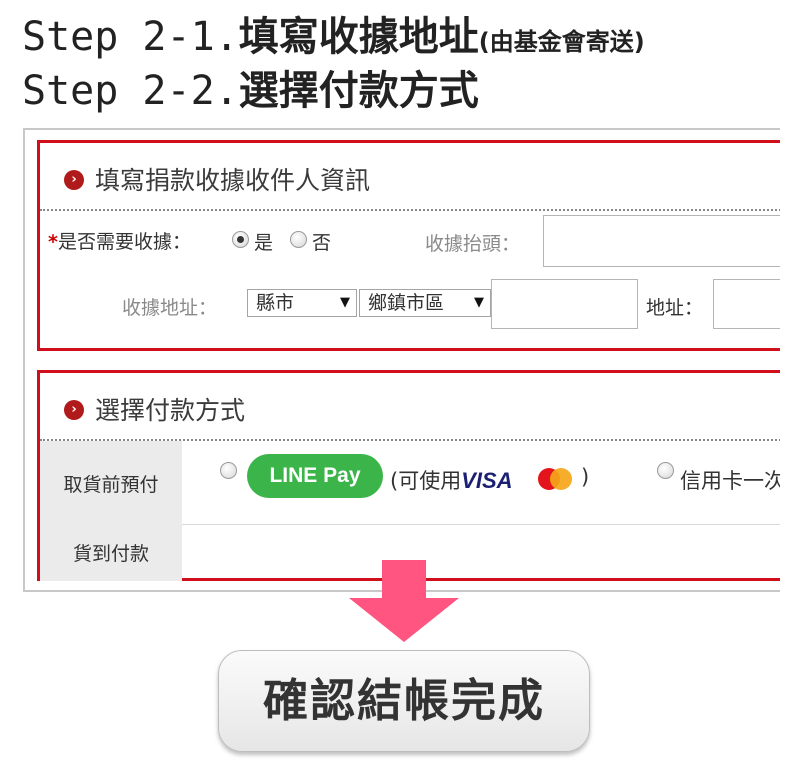 This screenshot has width=800, height=782. I want to click on step-title: 選擇付款方式, so click(358, 91).